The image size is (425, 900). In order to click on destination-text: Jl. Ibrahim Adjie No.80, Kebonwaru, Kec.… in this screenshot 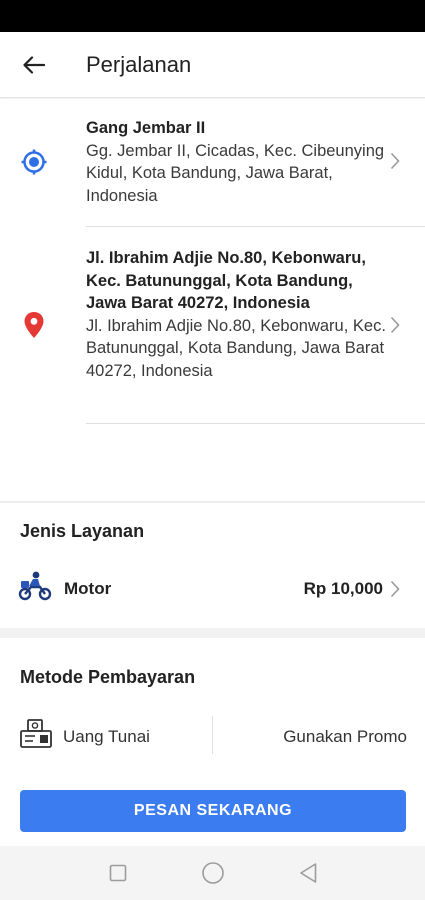, I will do `click(236, 314)`.